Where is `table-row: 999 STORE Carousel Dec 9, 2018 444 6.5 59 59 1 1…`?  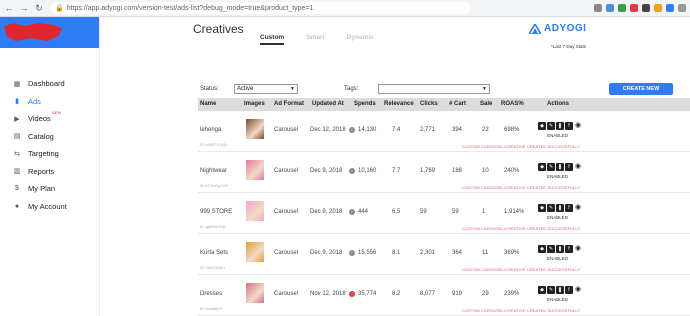 table-row: 999 STORE Carousel Dec 9, 2018 444 6.5 59 59 1 1… is located at coordinates (444, 213).